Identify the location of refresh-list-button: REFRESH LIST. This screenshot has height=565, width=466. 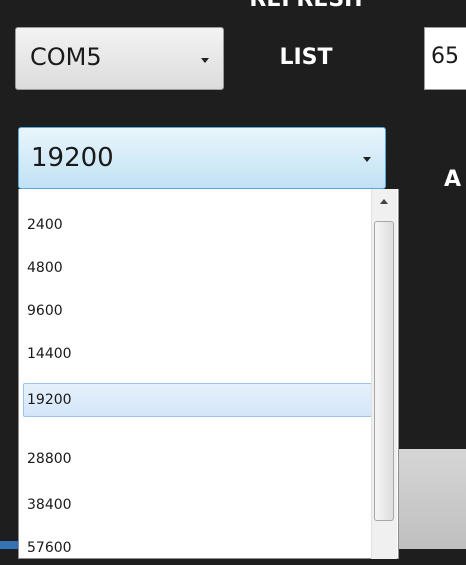
(306, 50).